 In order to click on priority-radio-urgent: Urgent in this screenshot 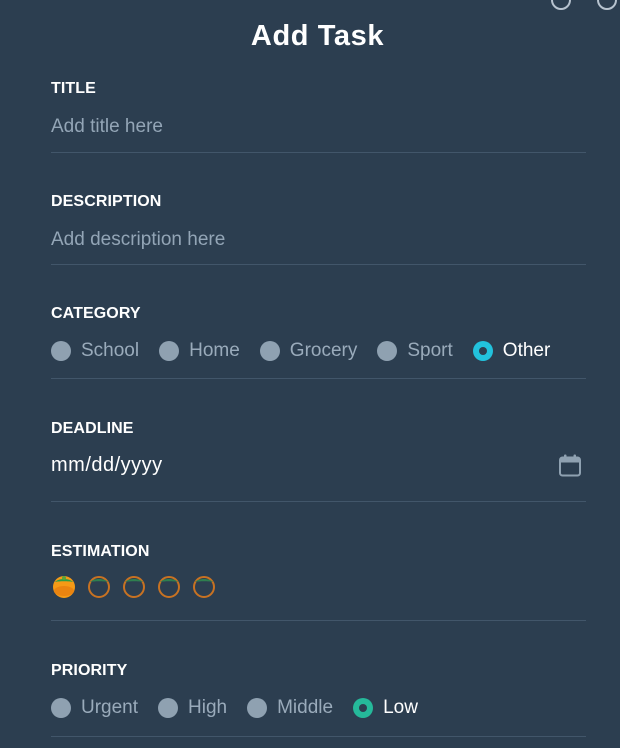, I will do `click(94, 708)`.